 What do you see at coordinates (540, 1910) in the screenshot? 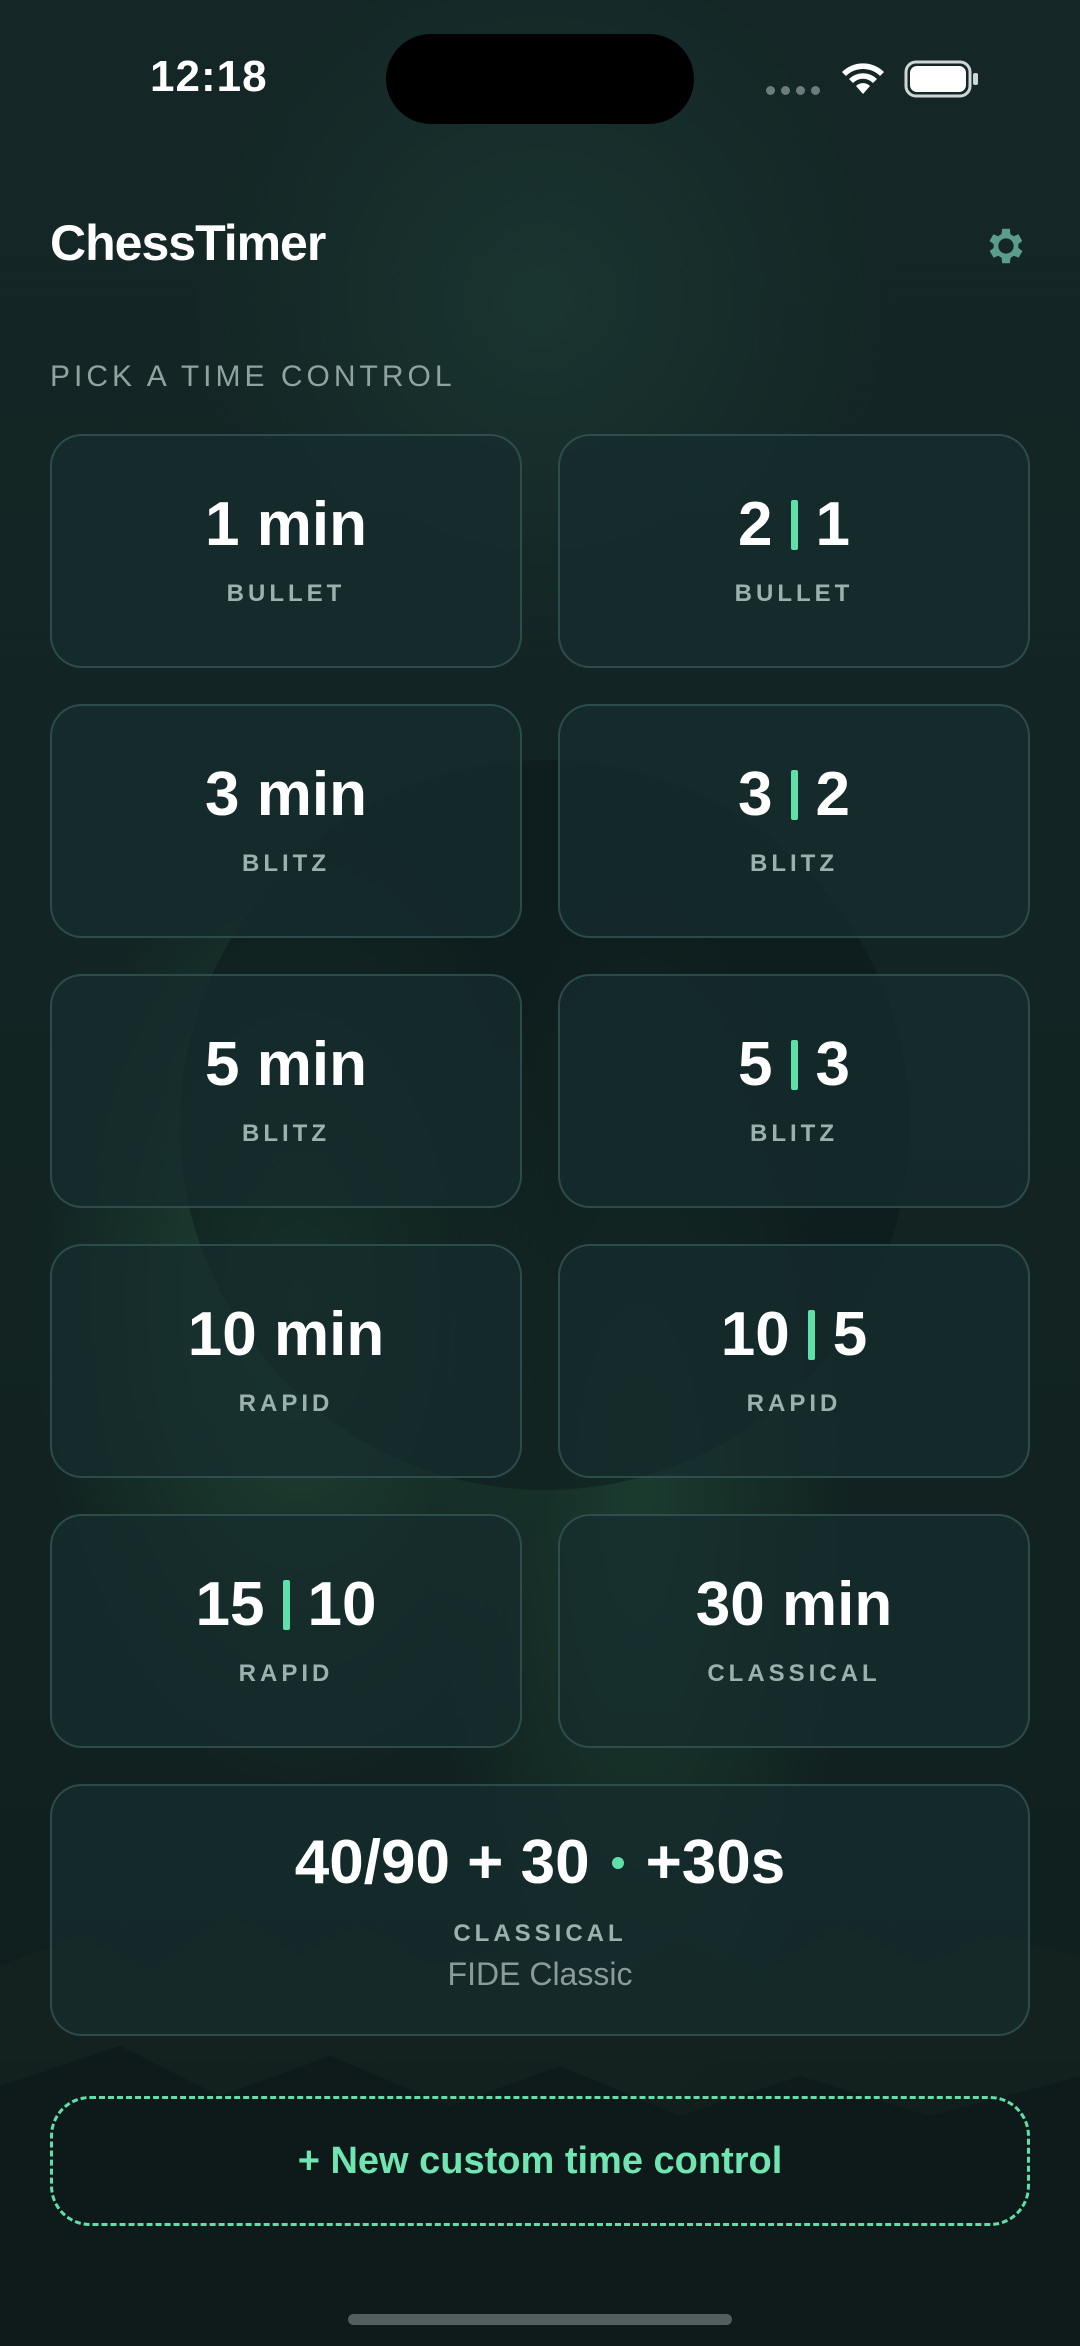
I see `preset-card-fide-classic: 40/90 + 30 +30s CLASSICAL FIDE Classic` at bounding box center [540, 1910].